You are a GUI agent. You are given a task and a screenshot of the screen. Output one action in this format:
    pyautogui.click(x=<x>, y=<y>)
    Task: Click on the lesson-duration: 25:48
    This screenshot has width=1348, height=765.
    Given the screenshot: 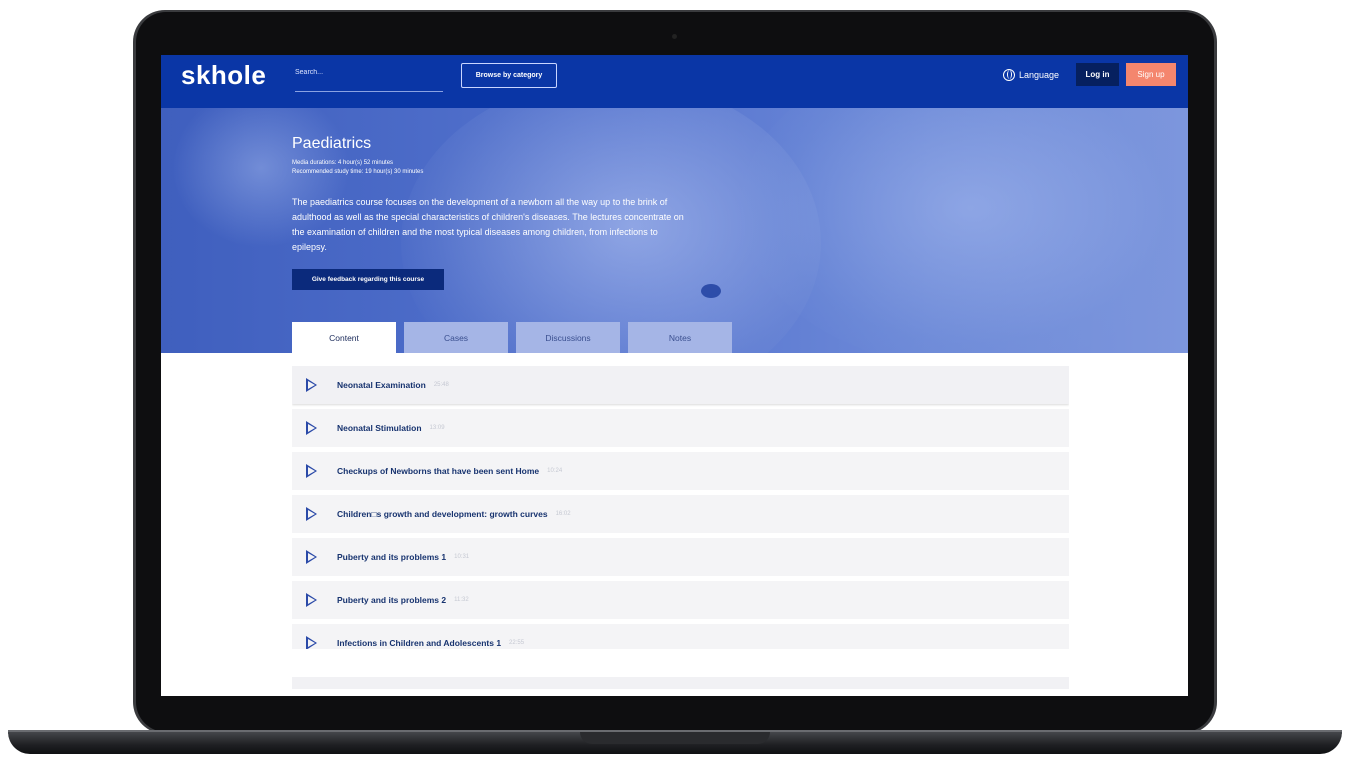 What is the action you would take?
    pyautogui.click(x=441, y=385)
    